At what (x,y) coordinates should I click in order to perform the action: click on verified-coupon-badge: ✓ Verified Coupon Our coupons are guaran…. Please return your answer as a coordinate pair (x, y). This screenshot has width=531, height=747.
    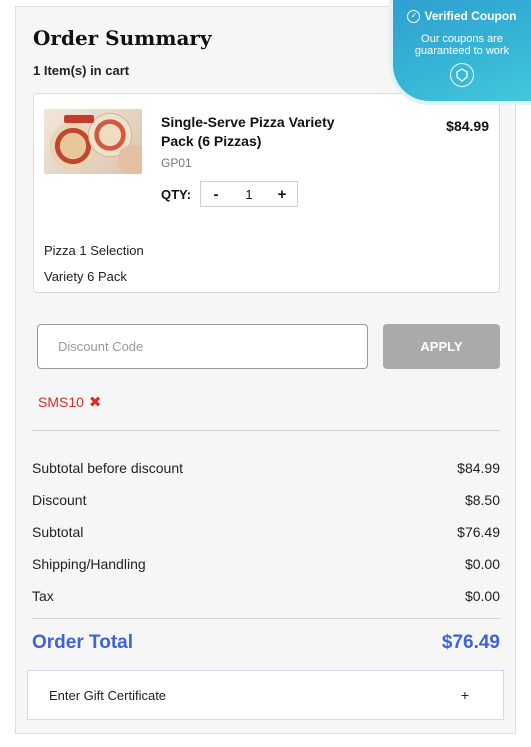
    Looking at the image, I should click on (460, 52).